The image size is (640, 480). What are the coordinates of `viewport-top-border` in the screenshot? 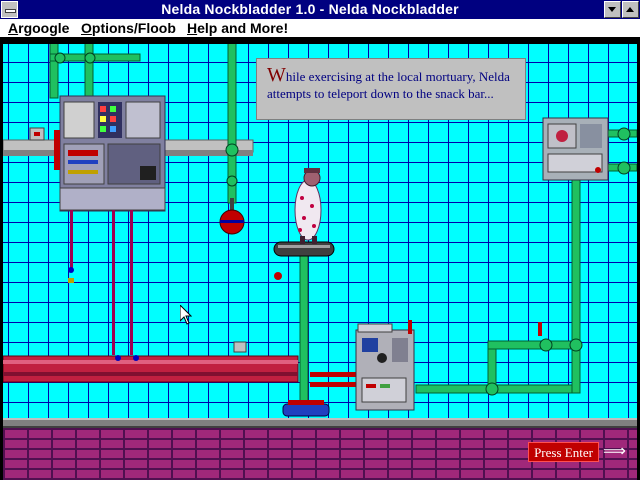 It's located at (320, 41).